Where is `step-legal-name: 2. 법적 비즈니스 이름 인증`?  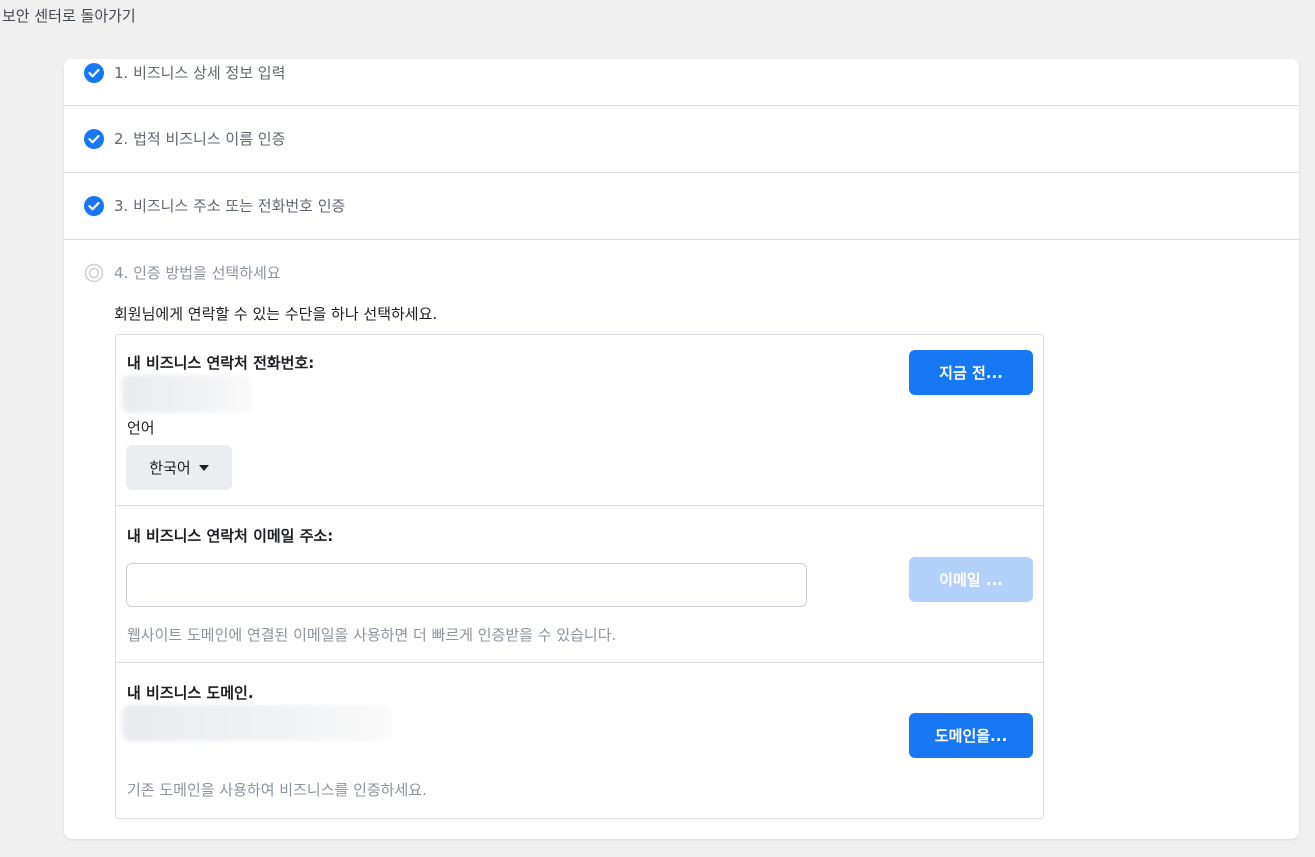 step-legal-name: 2. 법적 비즈니스 이름 인증 is located at coordinates (681, 139).